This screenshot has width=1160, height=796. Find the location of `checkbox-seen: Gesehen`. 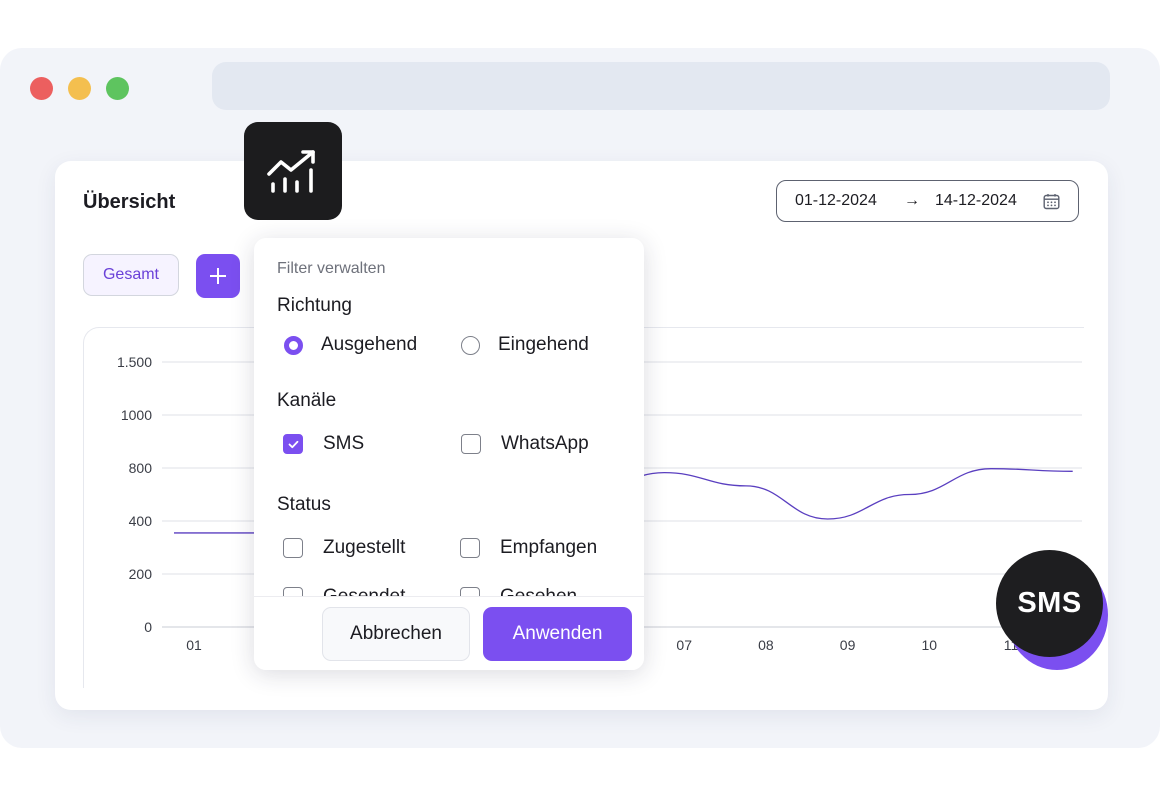

checkbox-seen: Gesehen is located at coordinates (518, 591).